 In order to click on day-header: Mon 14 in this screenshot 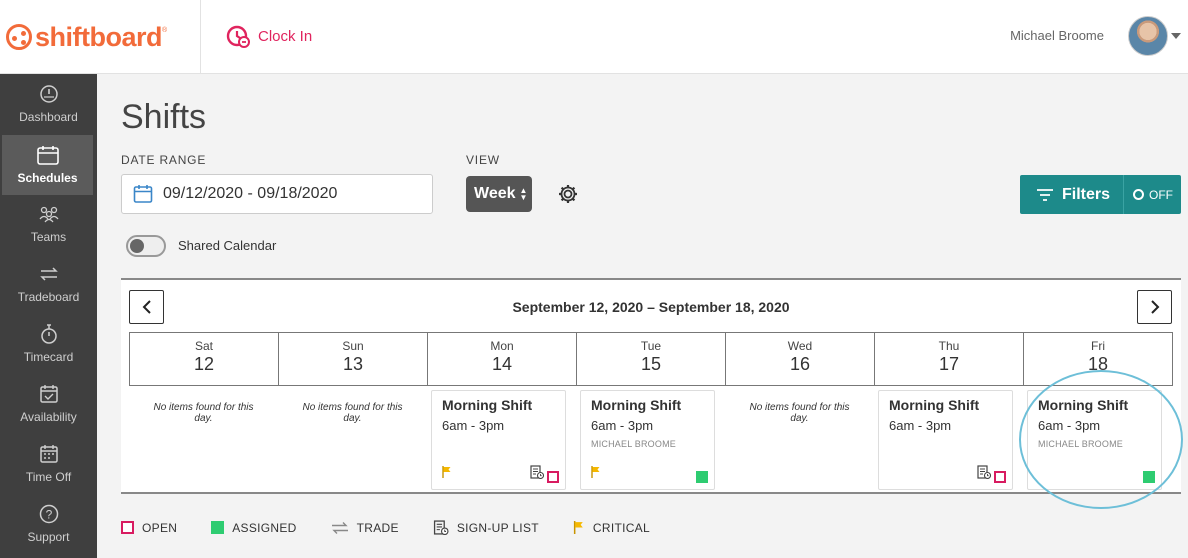, I will do `click(502, 359)`.